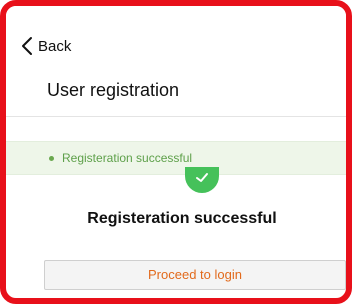  Describe the element at coordinates (55, 46) in the screenshot. I see `back-label: Back` at that location.